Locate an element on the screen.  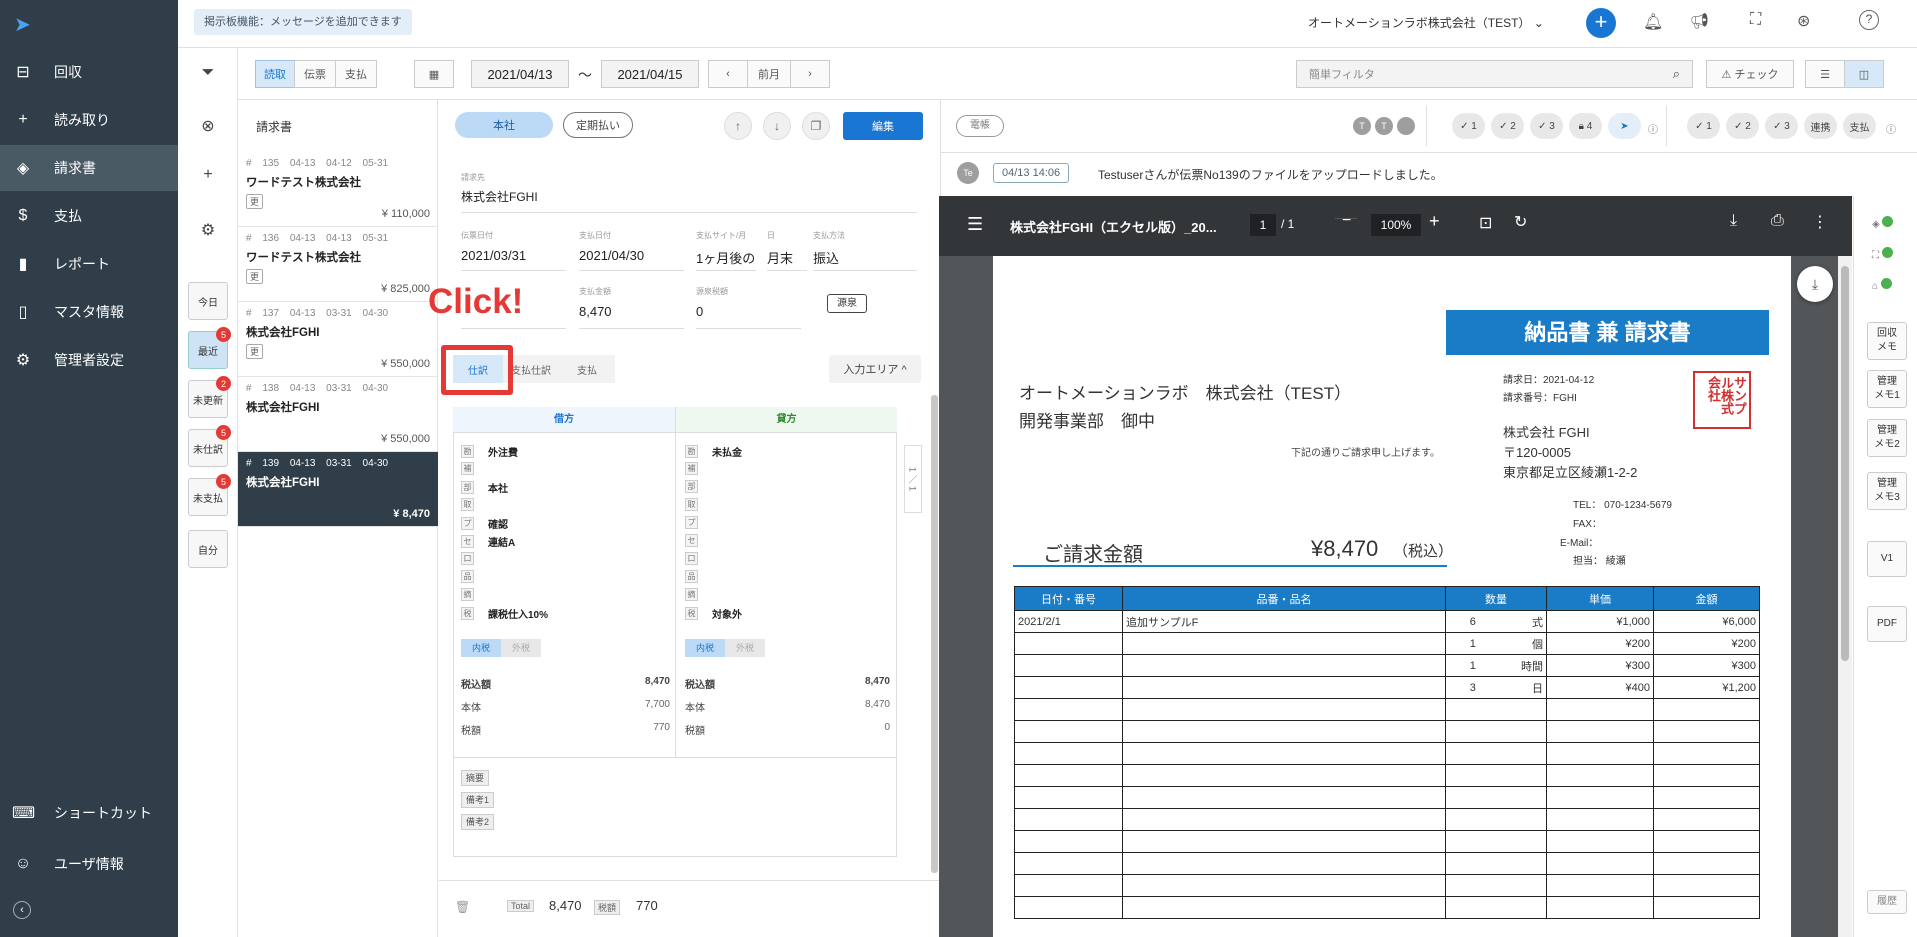
quick-not-updated: 未更新 2 is located at coordinates (209, 397).